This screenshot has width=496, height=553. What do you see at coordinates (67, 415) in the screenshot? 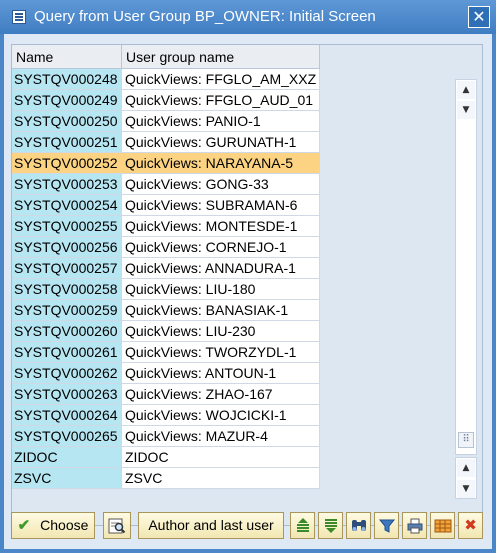
I see `cell-name: SYSTQV000264` at bounding box center [67, 415].